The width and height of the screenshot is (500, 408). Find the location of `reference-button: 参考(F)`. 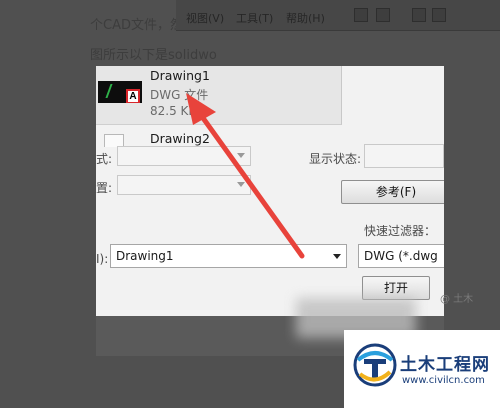

reference-button: 参考(F) is located at coordinates (392, 192).